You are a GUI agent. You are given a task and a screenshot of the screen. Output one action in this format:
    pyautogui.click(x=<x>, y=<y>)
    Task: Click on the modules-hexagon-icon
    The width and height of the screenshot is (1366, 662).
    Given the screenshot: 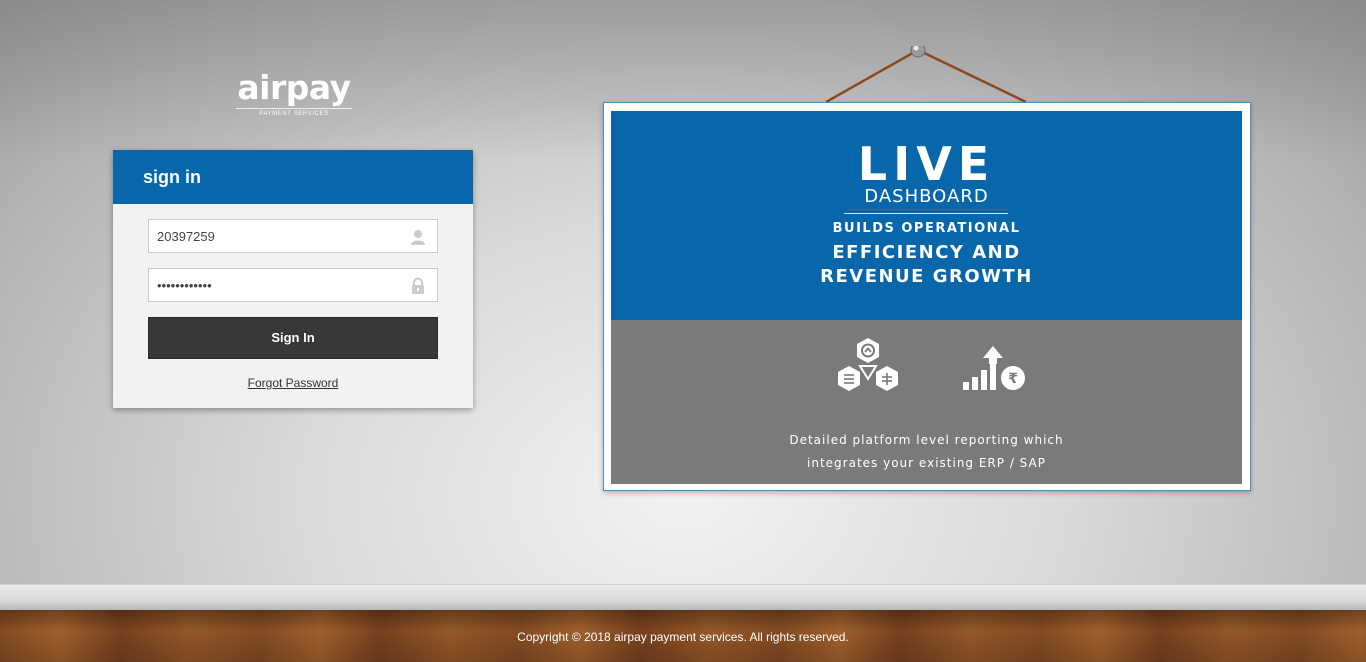 What is the action you would take?
    pyautogui.click(x=868, y=364)
    